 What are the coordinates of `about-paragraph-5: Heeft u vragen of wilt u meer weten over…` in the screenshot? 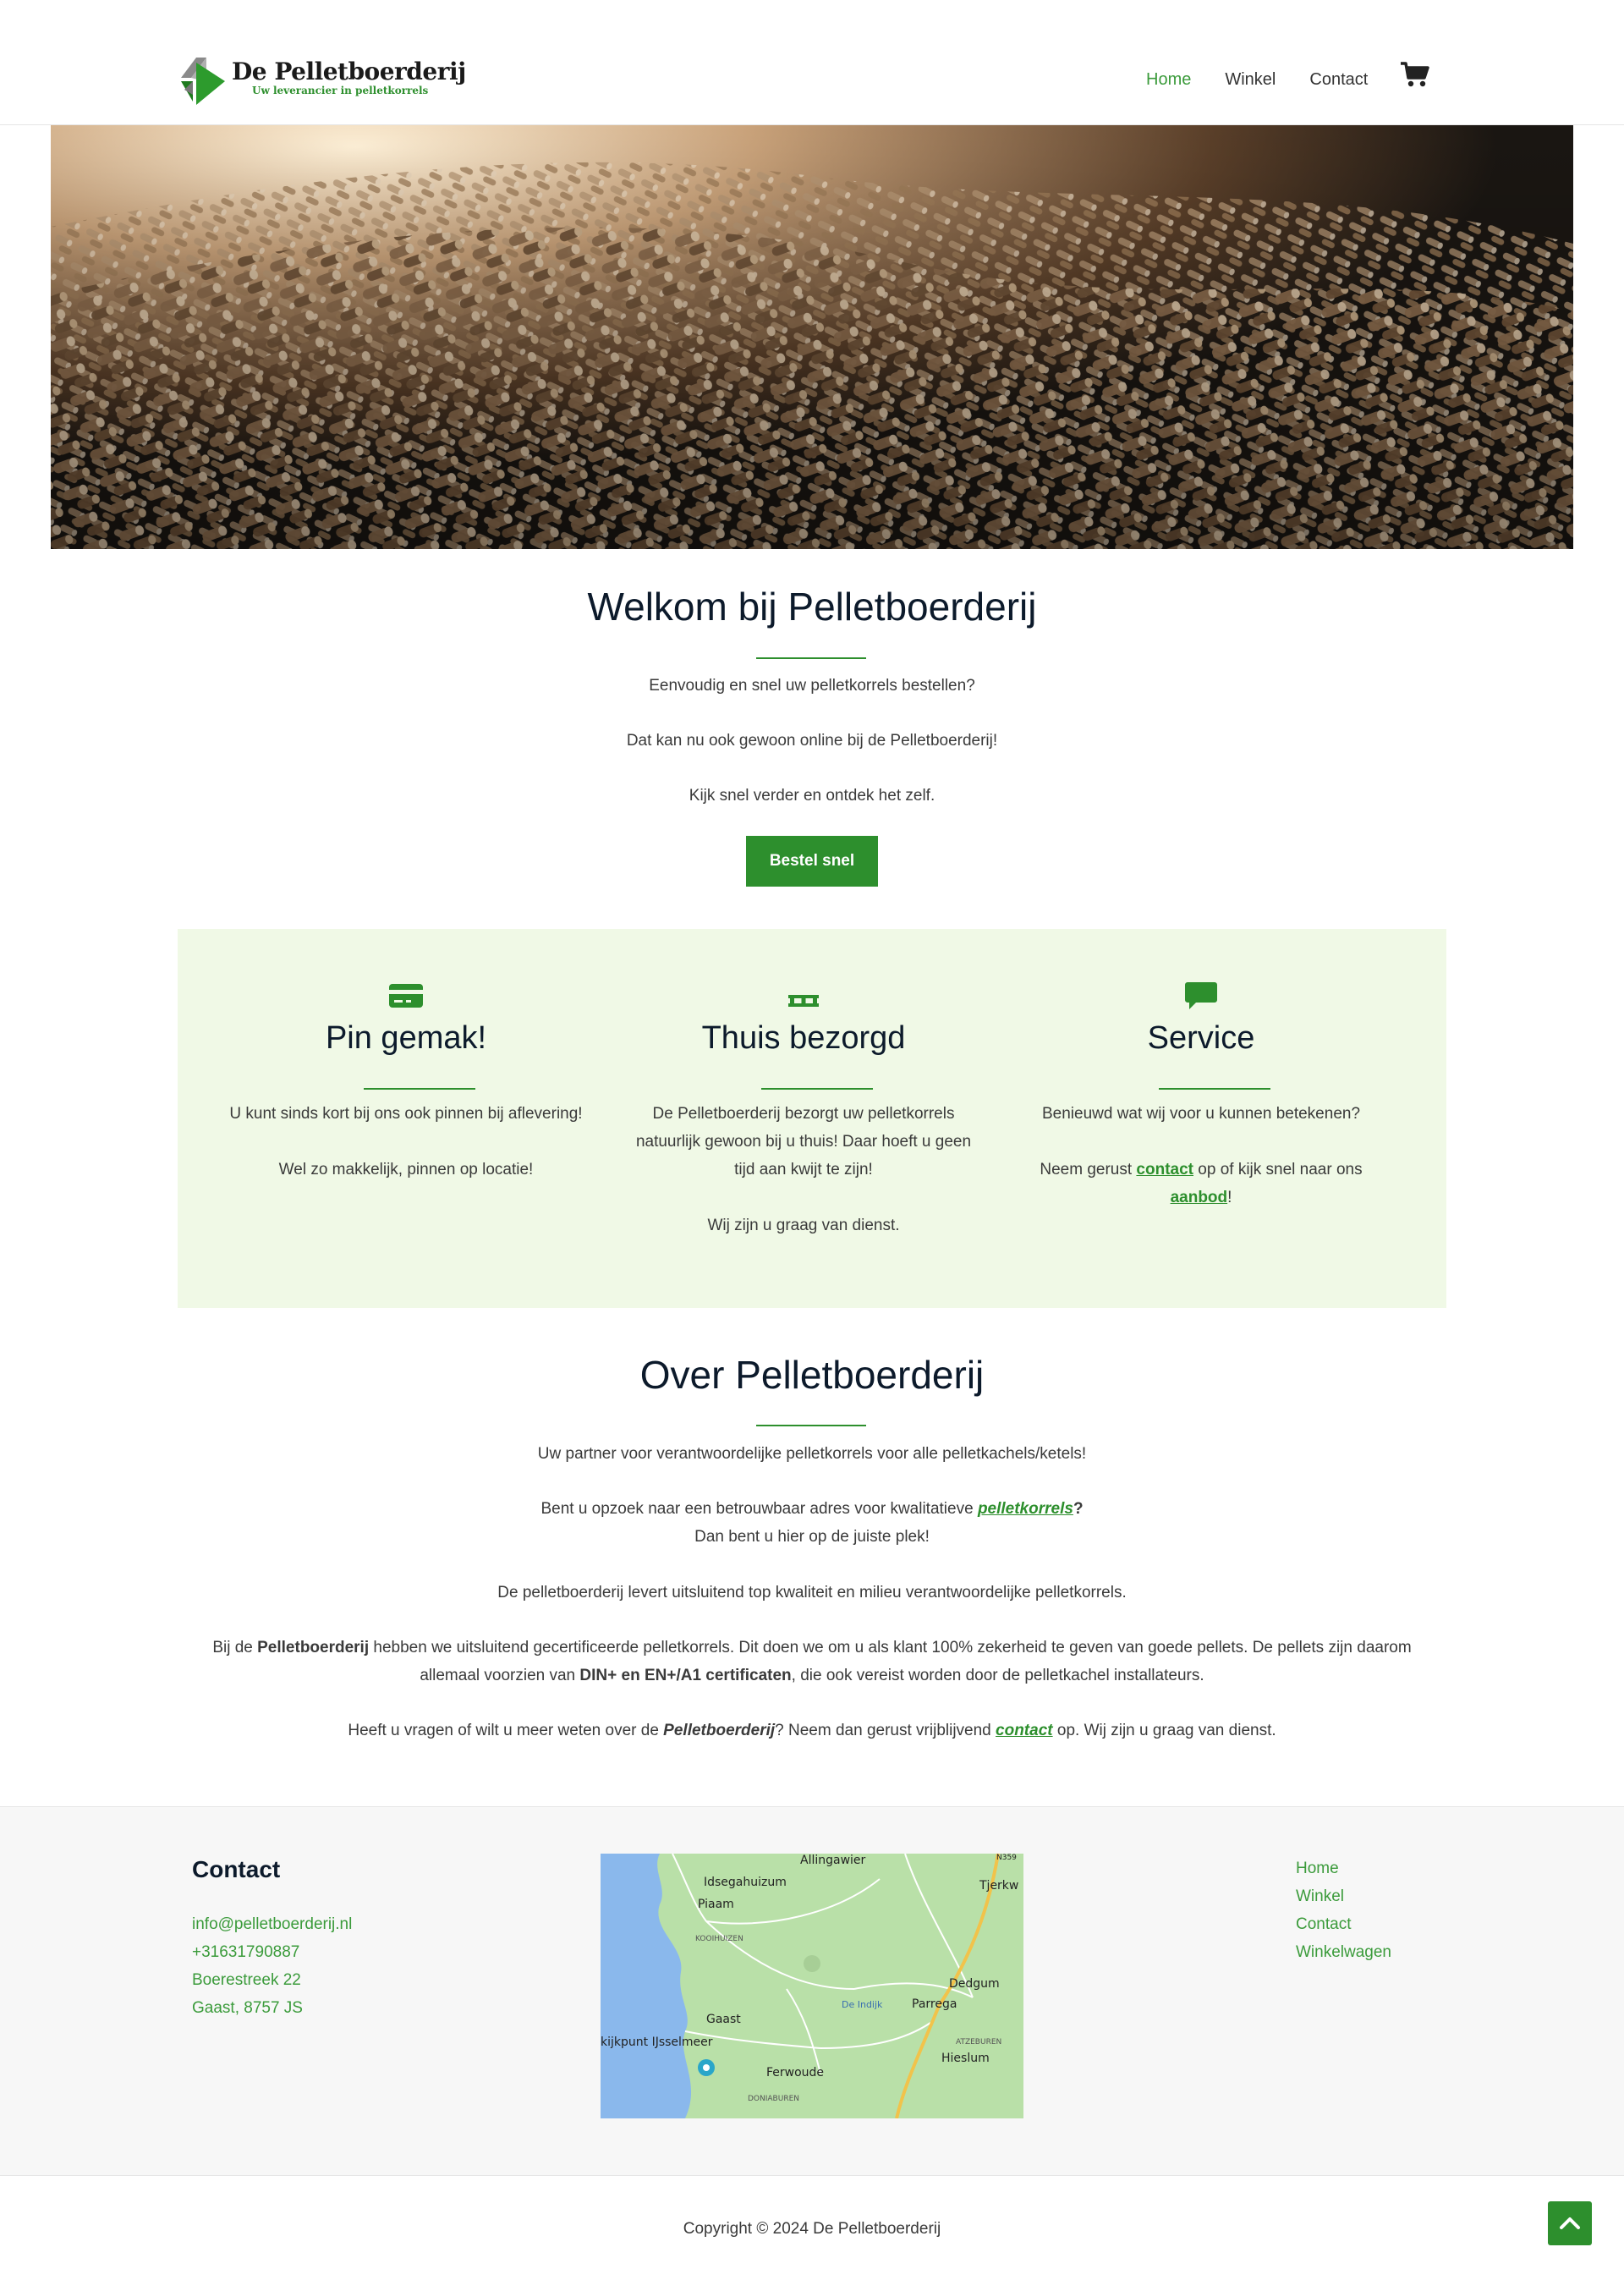 It's located at (812, 1730).